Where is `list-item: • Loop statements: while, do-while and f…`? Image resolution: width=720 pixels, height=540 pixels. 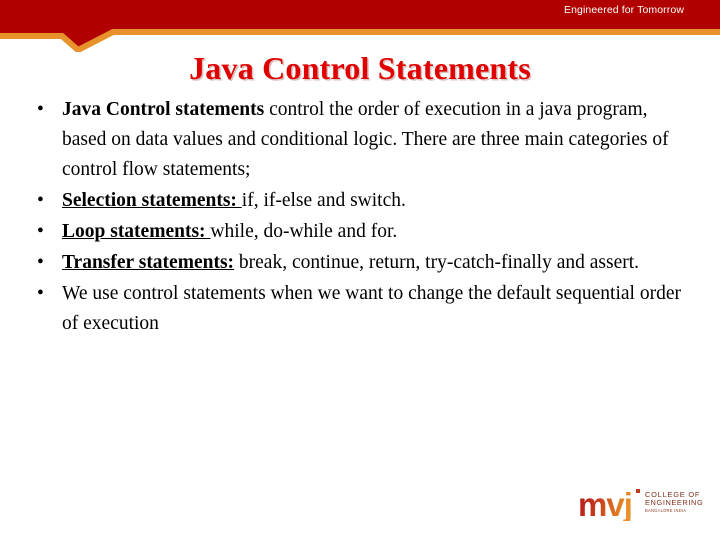 list-item: • Loop statements: while, do-while and f… is located at coordinates (358, 232).